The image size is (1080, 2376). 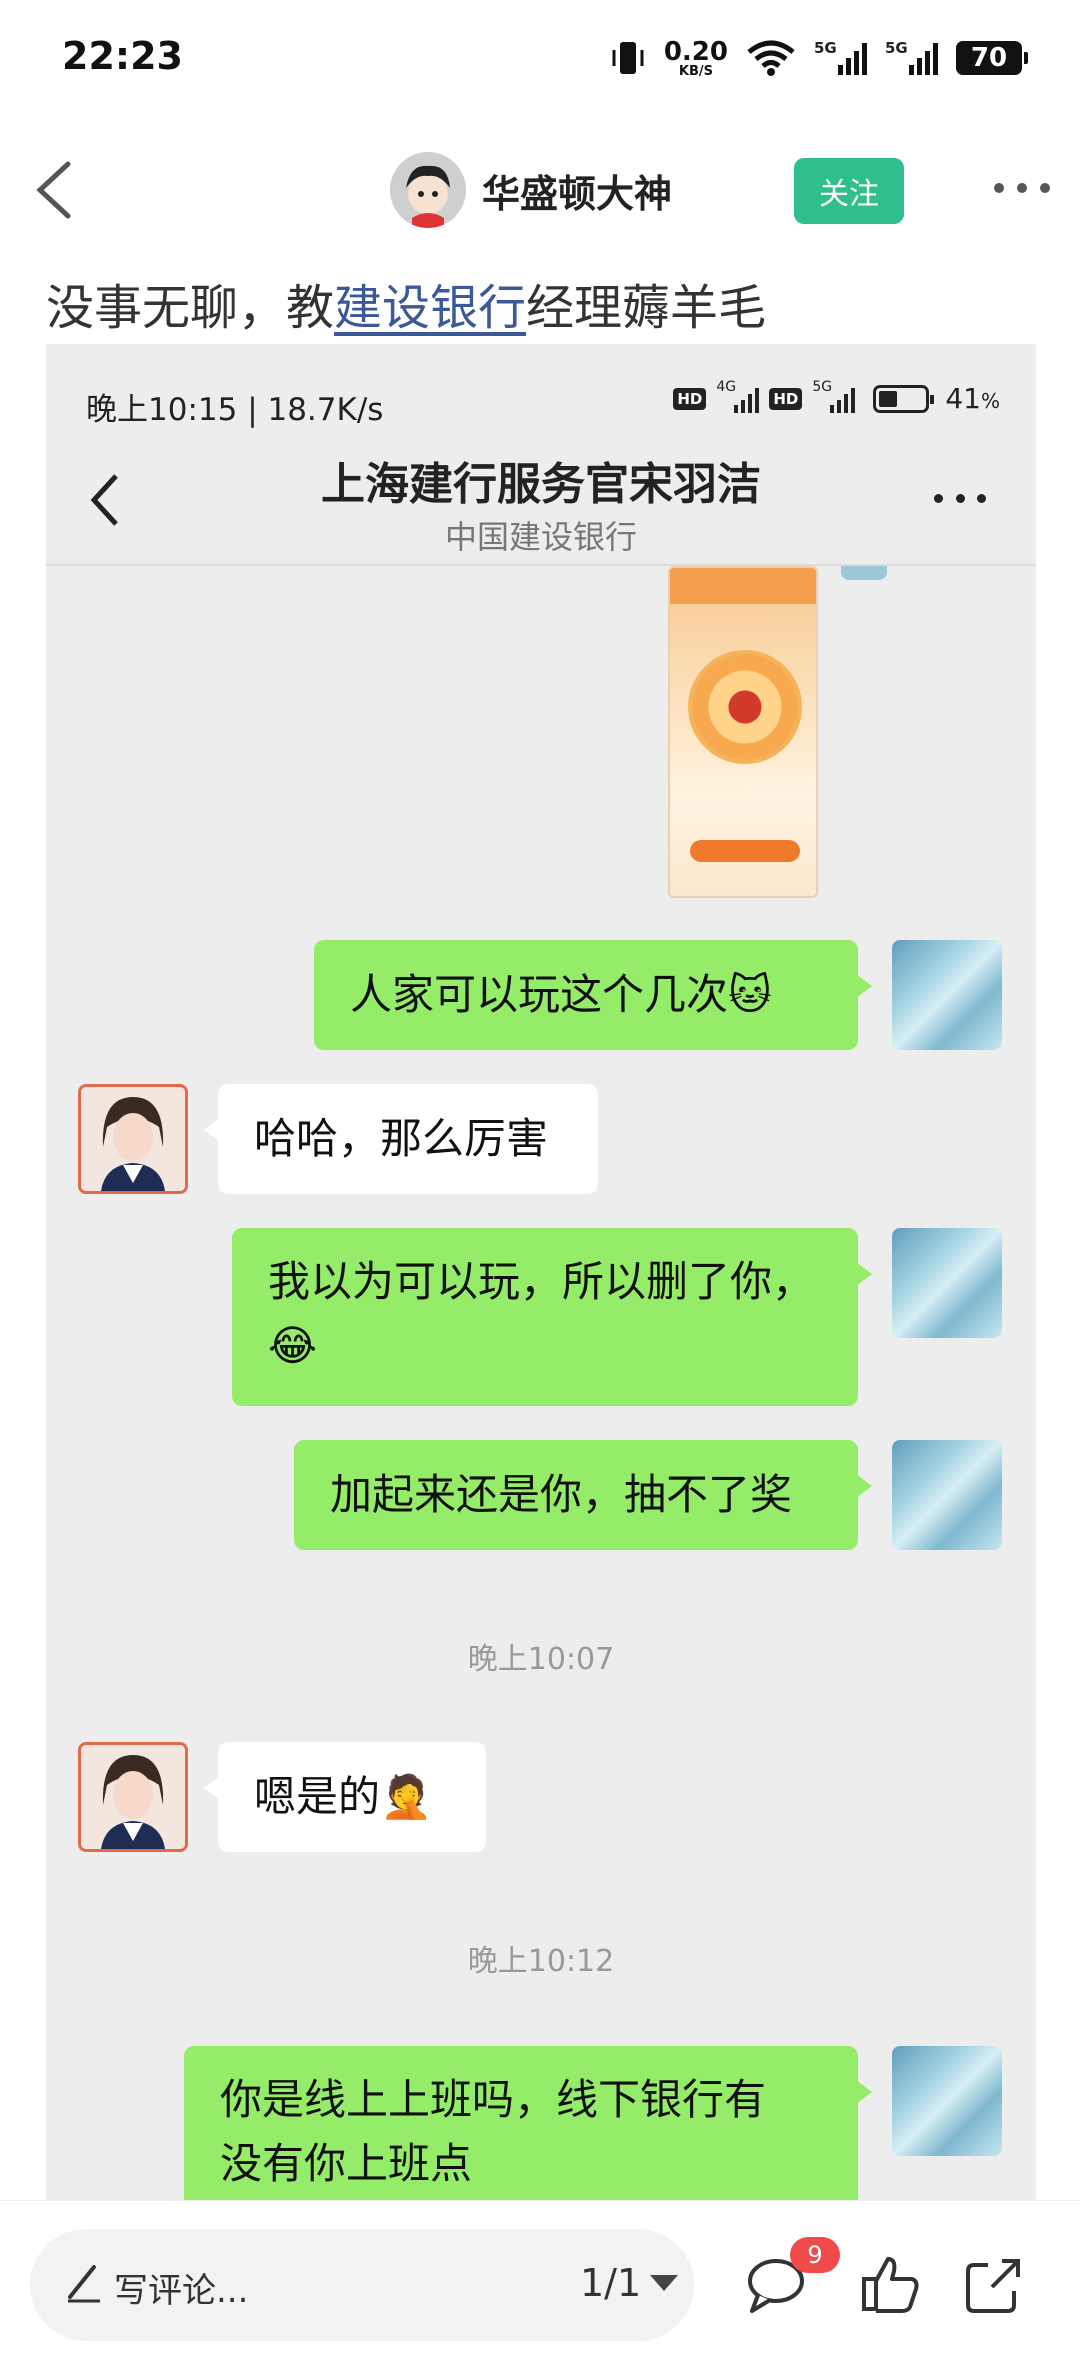 What do you see at coordinates (345, 1797) in the screenshot?
I see `message-bubble-other: 嗯是的🤦` at bounding box center [345, 1797].